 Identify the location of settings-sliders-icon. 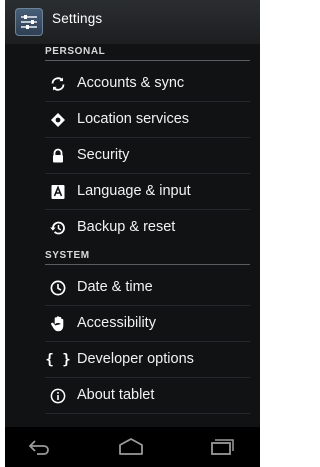
(29, 22).